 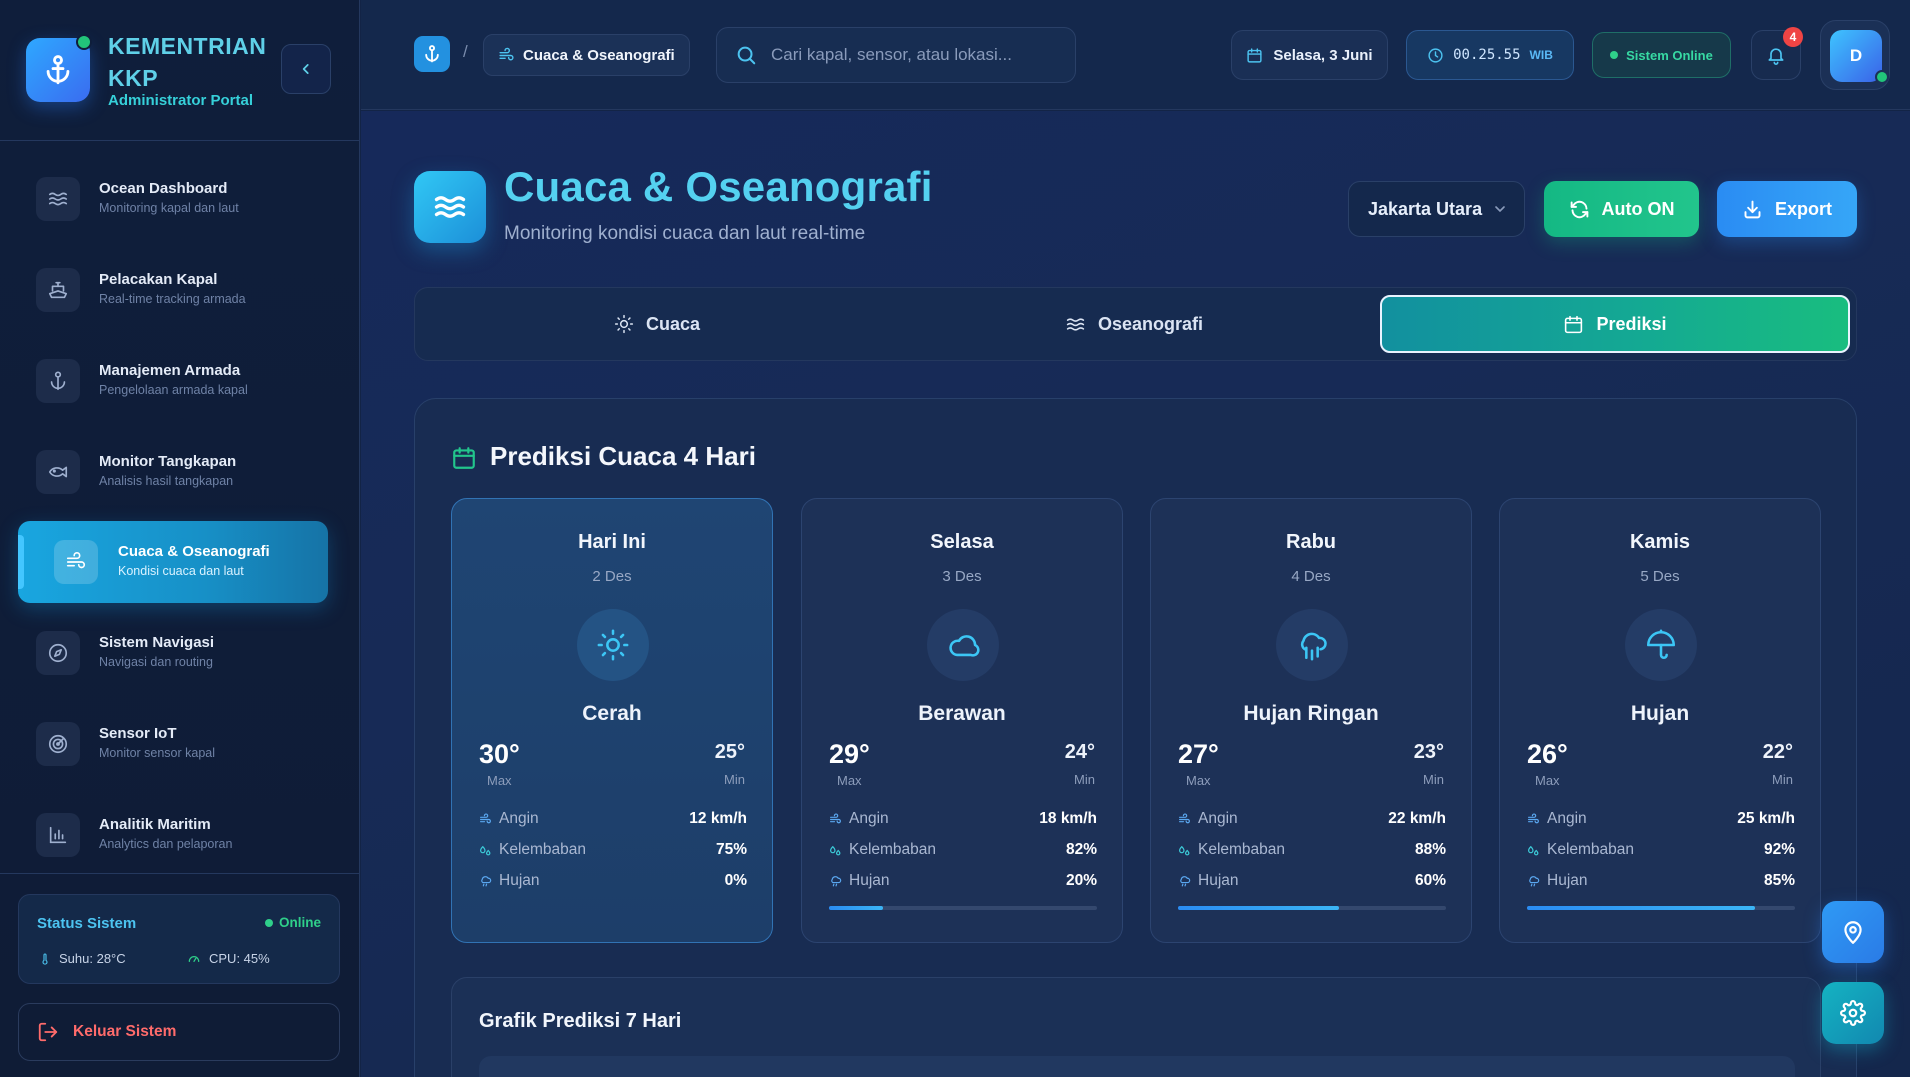 What do you see at coordinates (1777, 752) in the screenshot?
I see `temp-min: 22°` at bounding box center [1777, 752].